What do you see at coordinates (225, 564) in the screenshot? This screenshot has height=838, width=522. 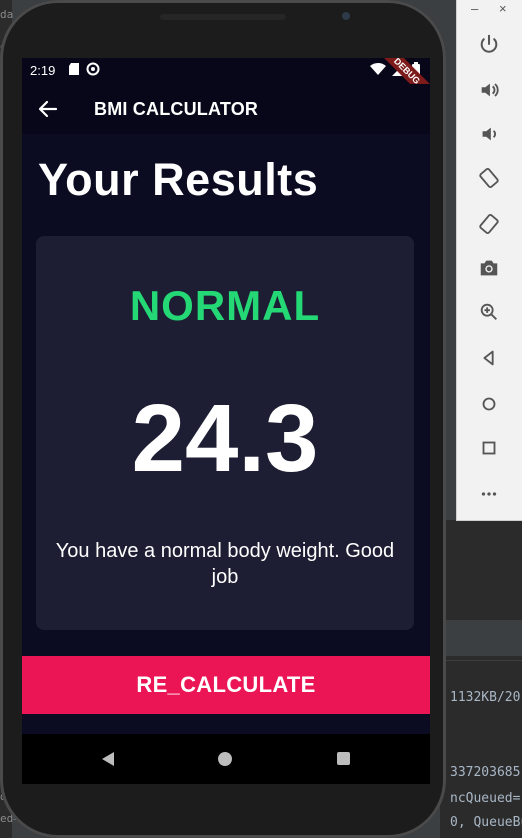 I see `result-message: You have a normal body weight. Good job` at bounding box center [225, 564].